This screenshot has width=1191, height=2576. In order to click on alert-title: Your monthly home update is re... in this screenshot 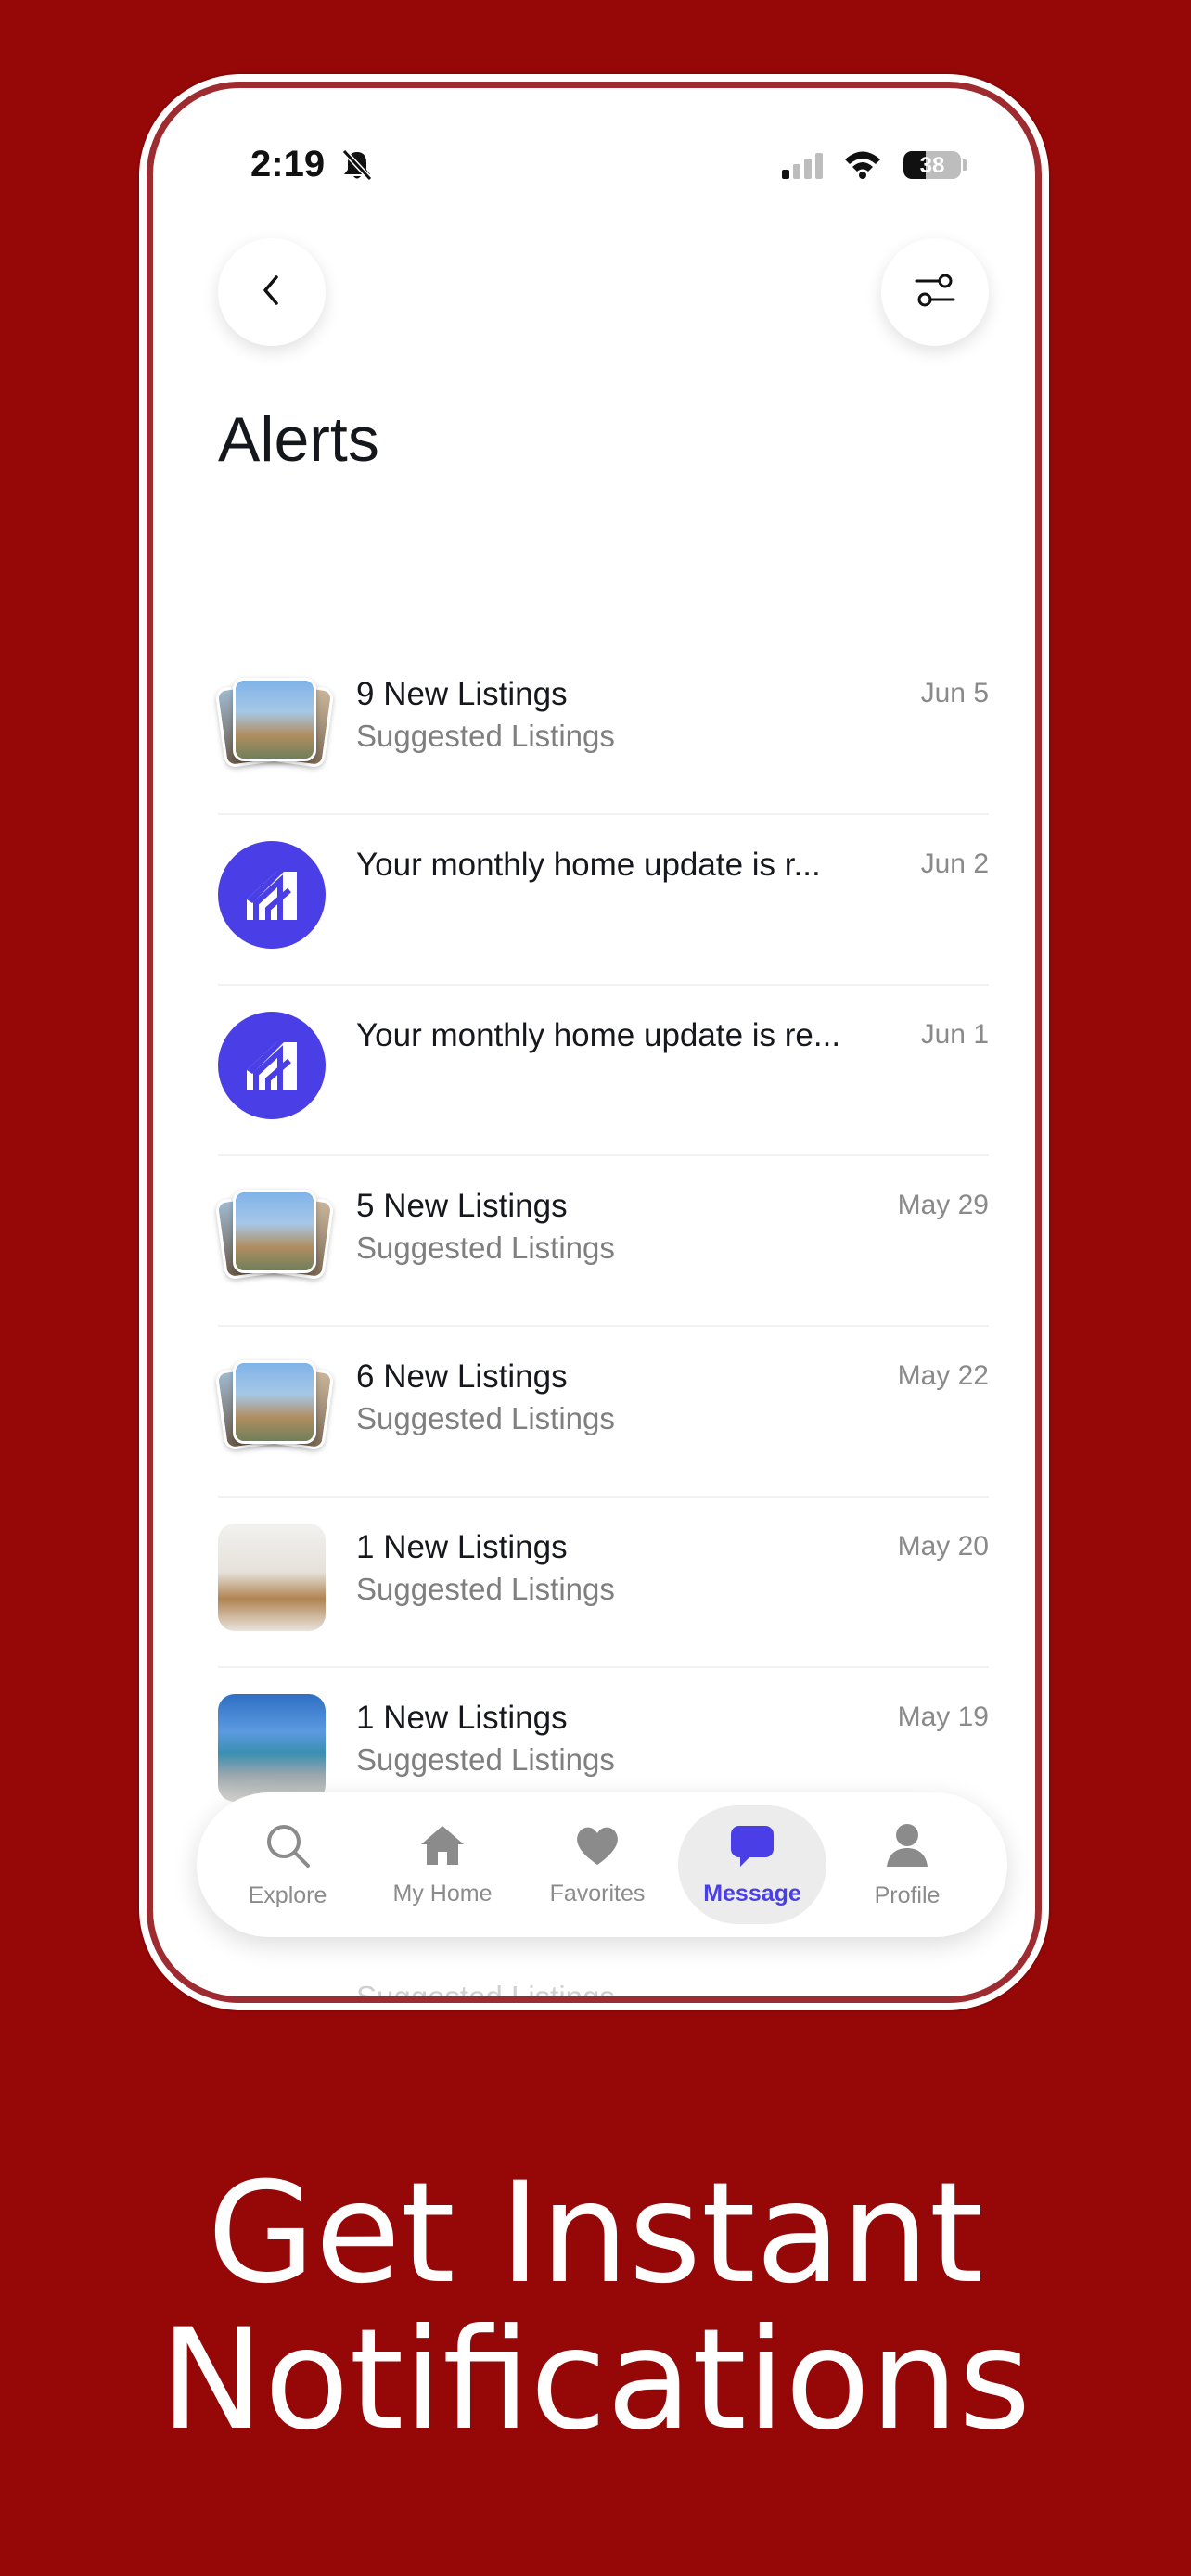, I will do `click(598, 1035)`.